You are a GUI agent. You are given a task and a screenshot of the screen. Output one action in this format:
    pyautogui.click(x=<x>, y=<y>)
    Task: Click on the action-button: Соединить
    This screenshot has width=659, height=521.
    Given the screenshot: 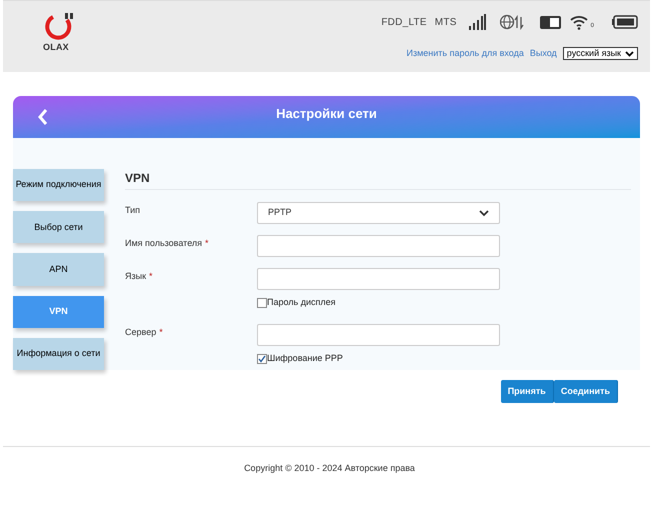 What is the action you would take?
    pyautogui.click(x=586, y=391)
    